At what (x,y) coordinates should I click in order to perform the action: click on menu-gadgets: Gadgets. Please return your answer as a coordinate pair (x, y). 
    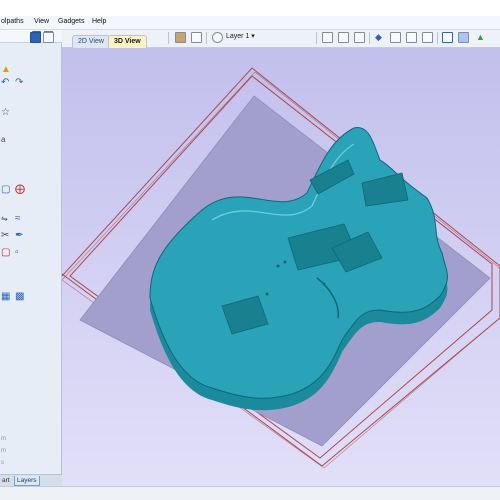
    Looking at the image, I should click on (71, 21).